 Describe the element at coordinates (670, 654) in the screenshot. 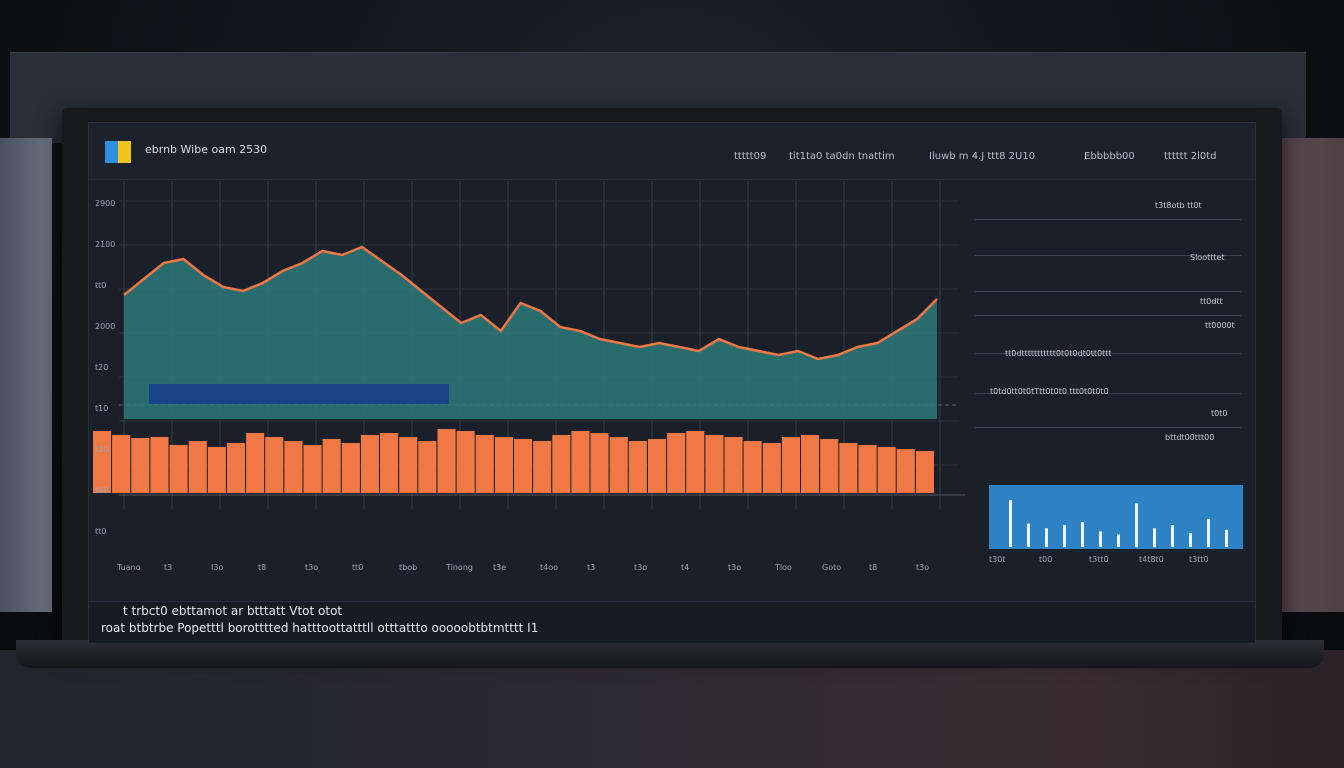

I see `monitor-base` at that location.